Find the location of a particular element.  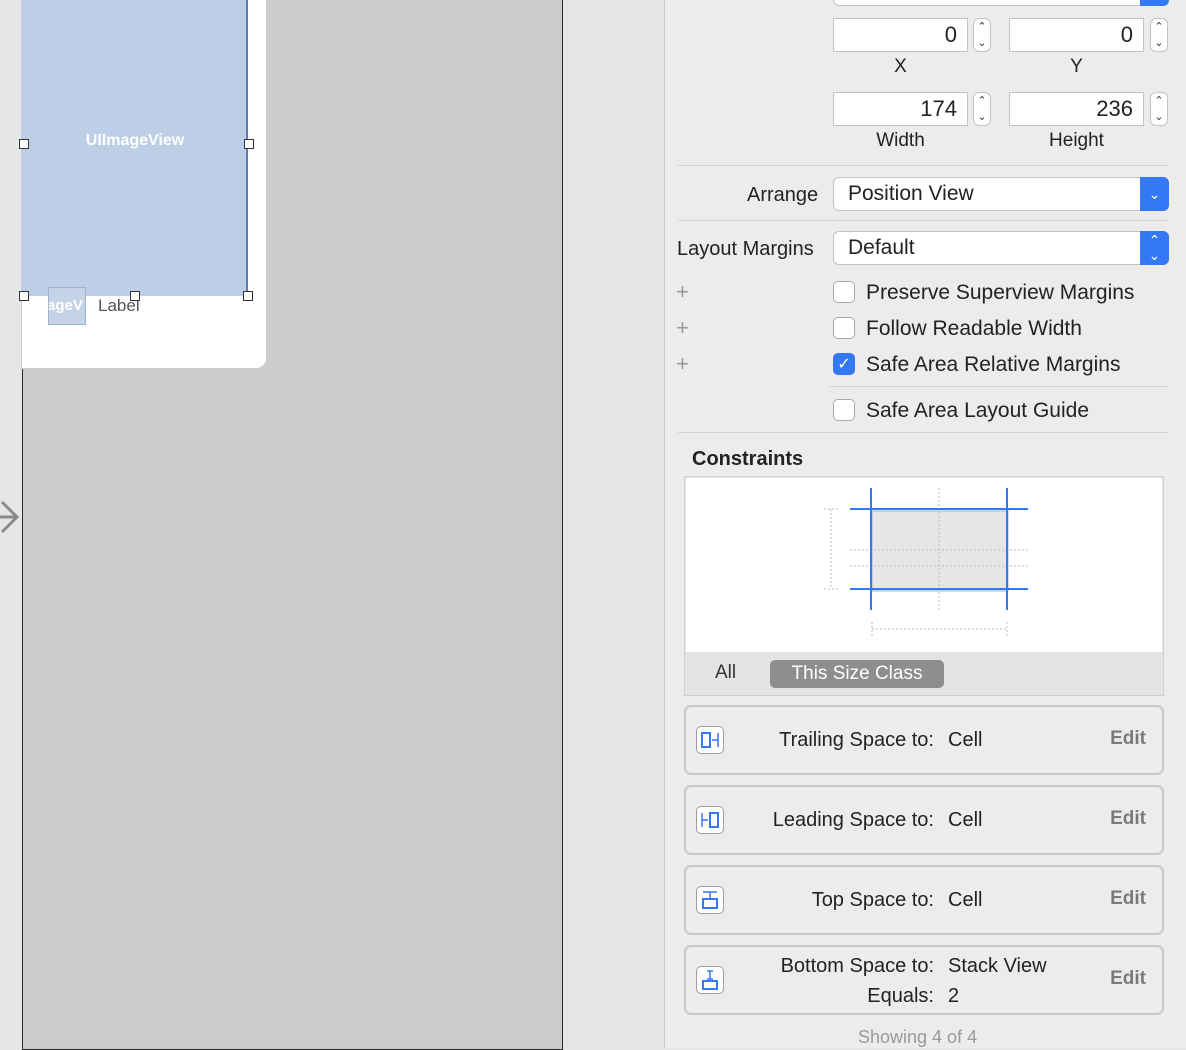

safe-area-relative-margins-label: Safe Area Relative Margins is located at coordinates (993, 364).